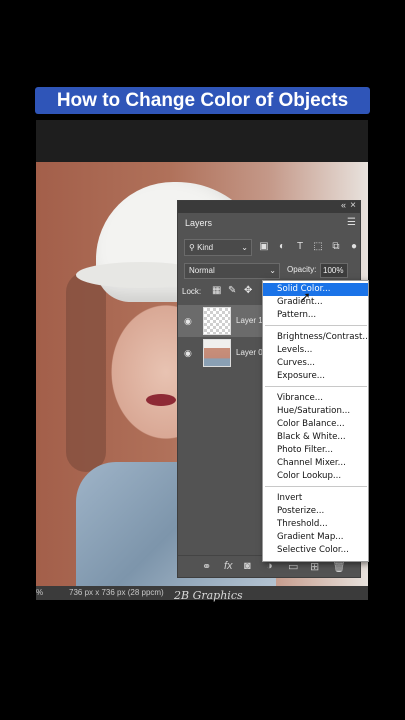 This screenshot has width=405, height=720. I want to click on filter-kind-label: Kind, so click(205, 247).